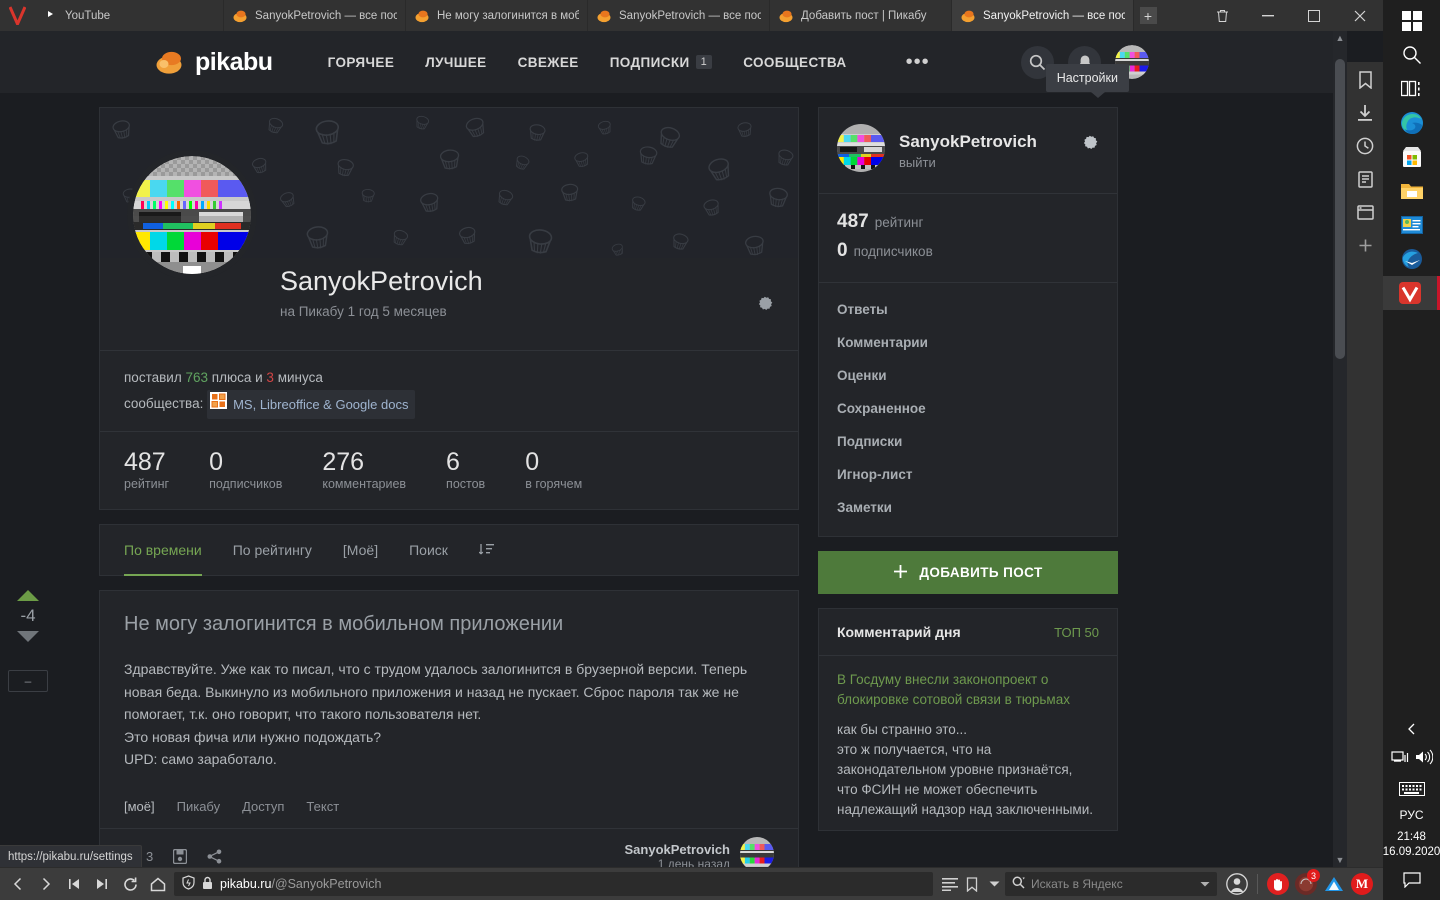 The image size is (1440, 900). I want to click on search-field: Искать в Яндекс, so click(1111, 884).